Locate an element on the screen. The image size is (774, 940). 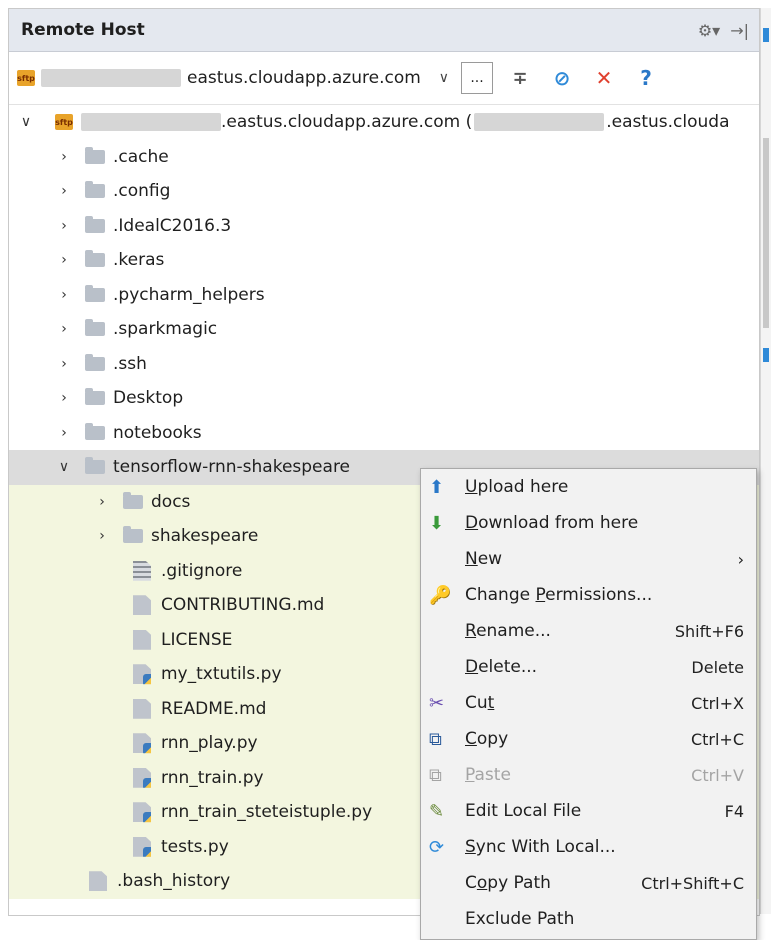
shortcut-label: Ctrl+Shift+C is located at coordinates (692, 883).